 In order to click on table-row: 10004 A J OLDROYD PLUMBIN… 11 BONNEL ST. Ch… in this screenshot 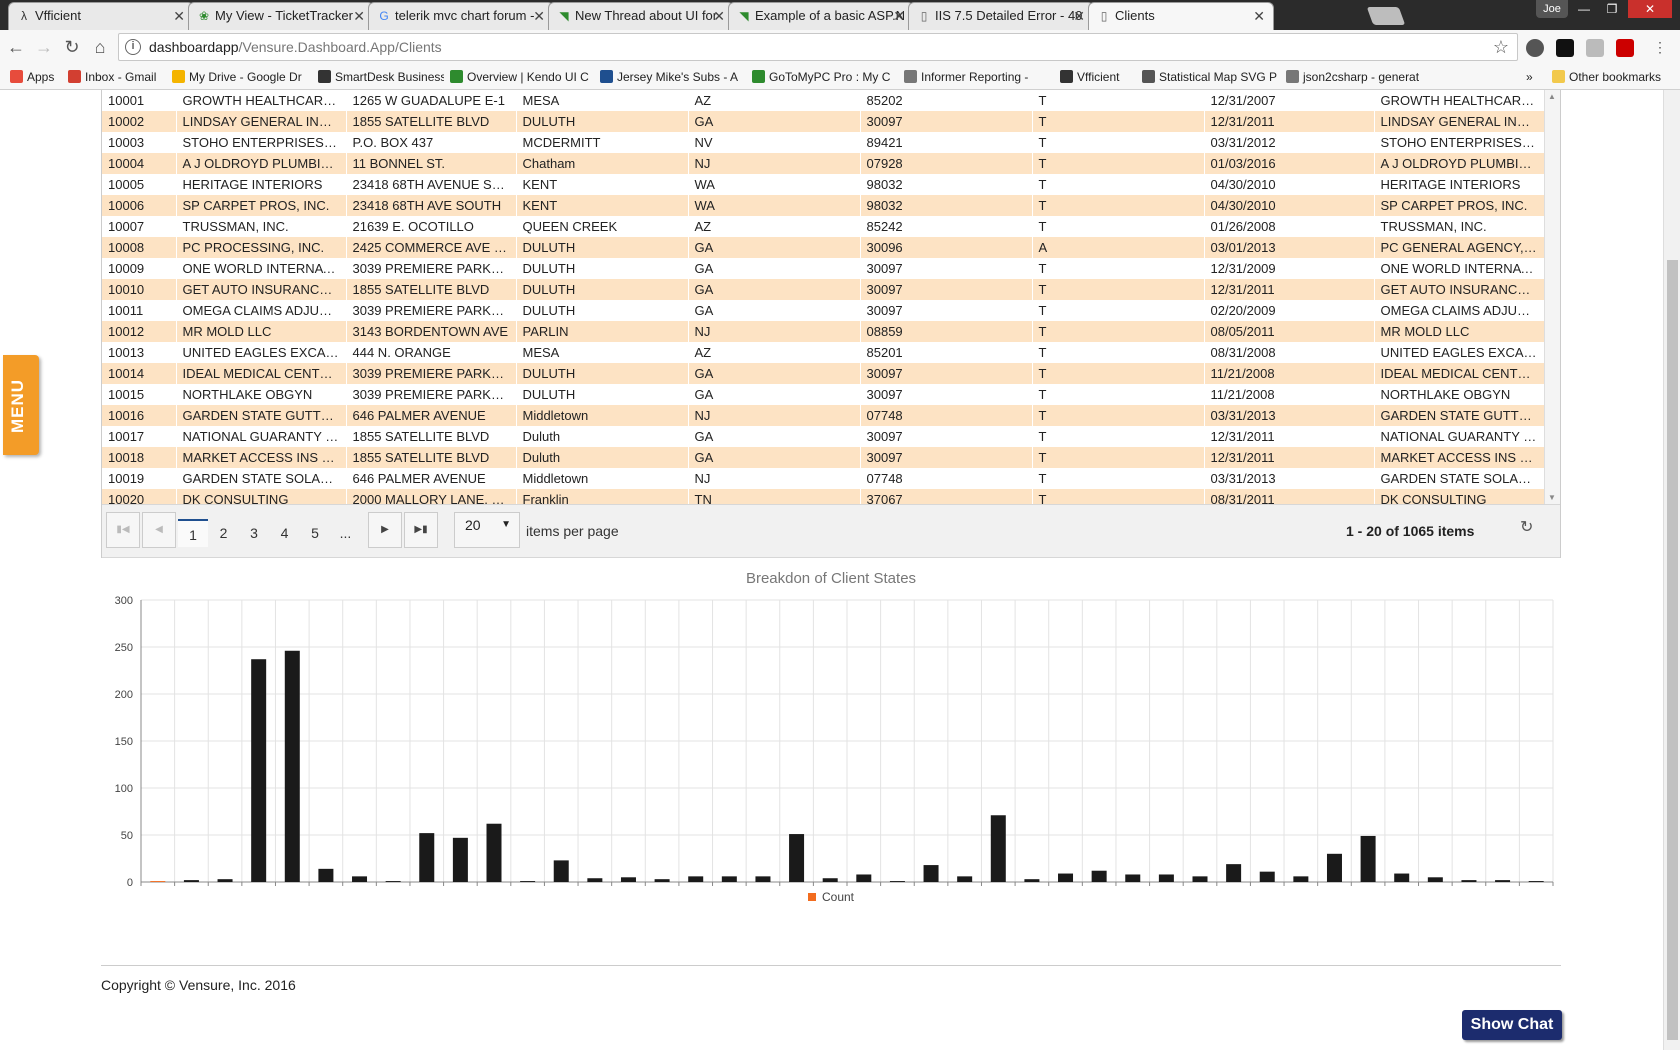, I will do `click(823, 163)`.